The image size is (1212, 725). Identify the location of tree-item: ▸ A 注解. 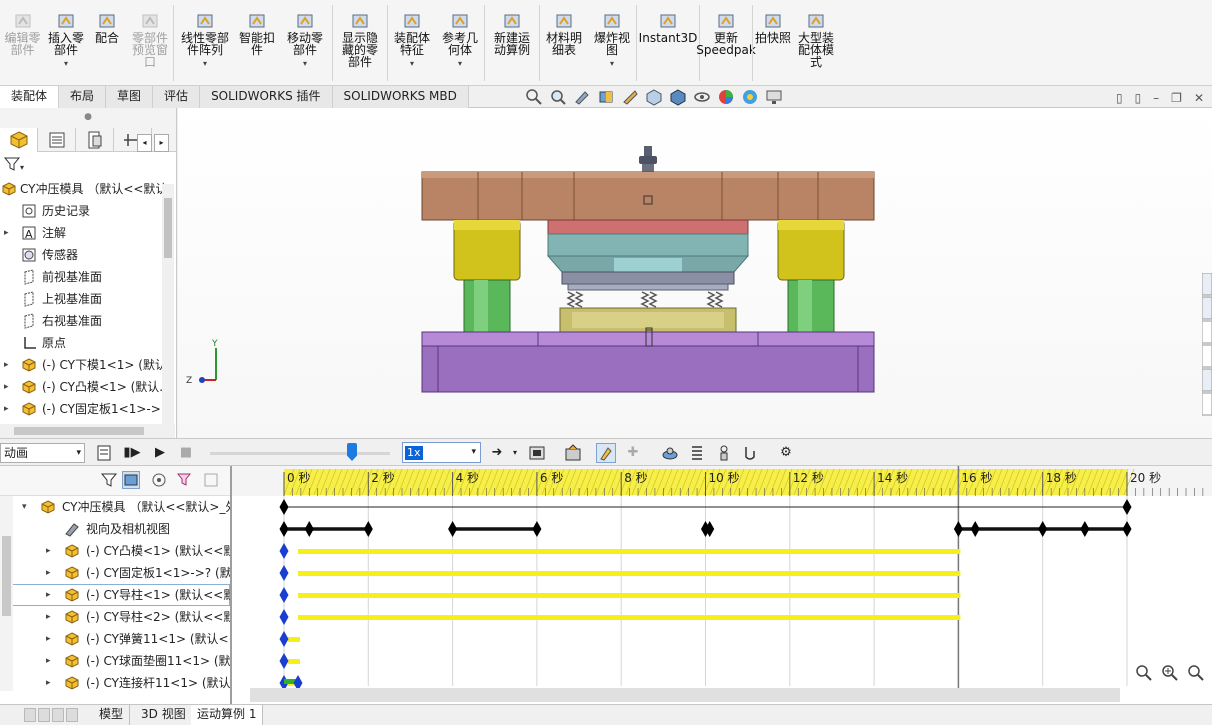
(88, 233).